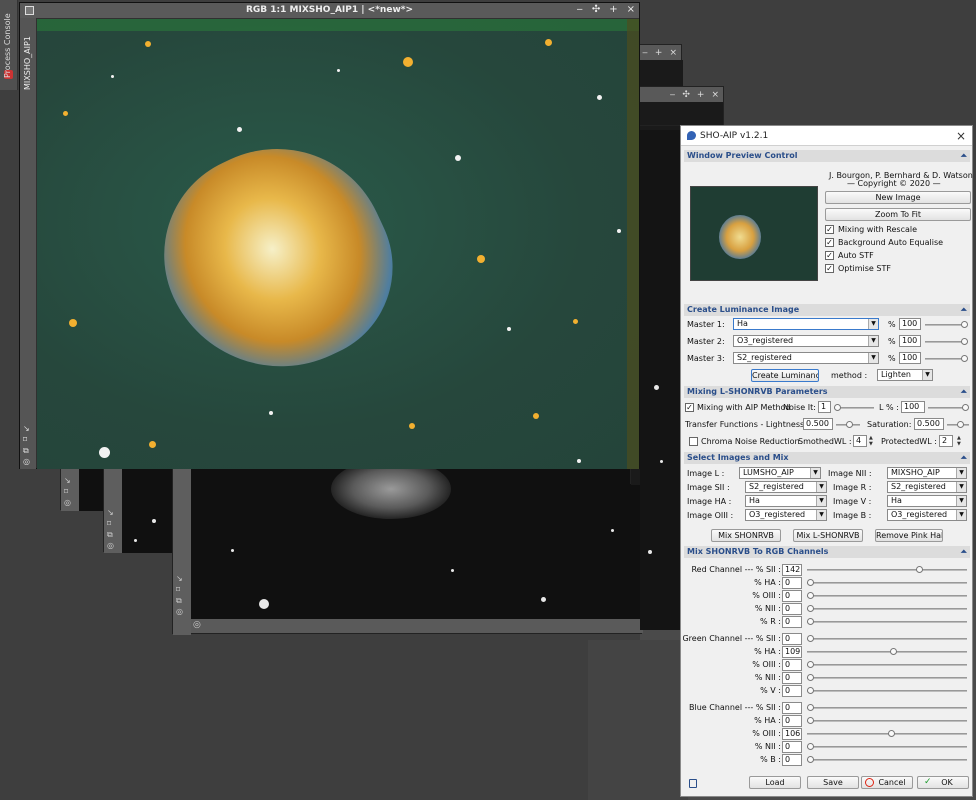 The image size is (976, 800). I want to click on ok-label: OK, so click(947, 782).